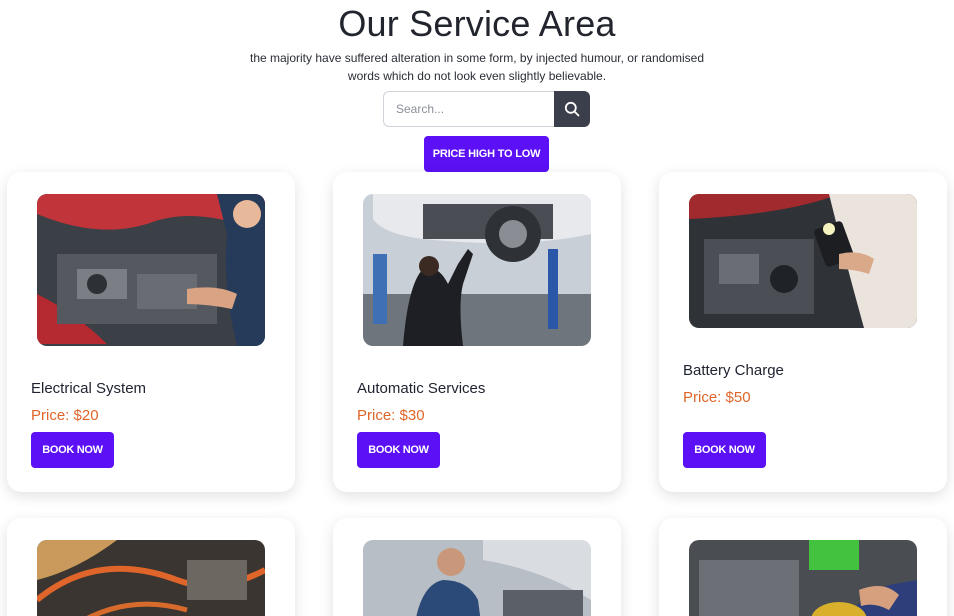 This screenshot has height=616, width=954. I want to click on search-input, so click(468, 109).